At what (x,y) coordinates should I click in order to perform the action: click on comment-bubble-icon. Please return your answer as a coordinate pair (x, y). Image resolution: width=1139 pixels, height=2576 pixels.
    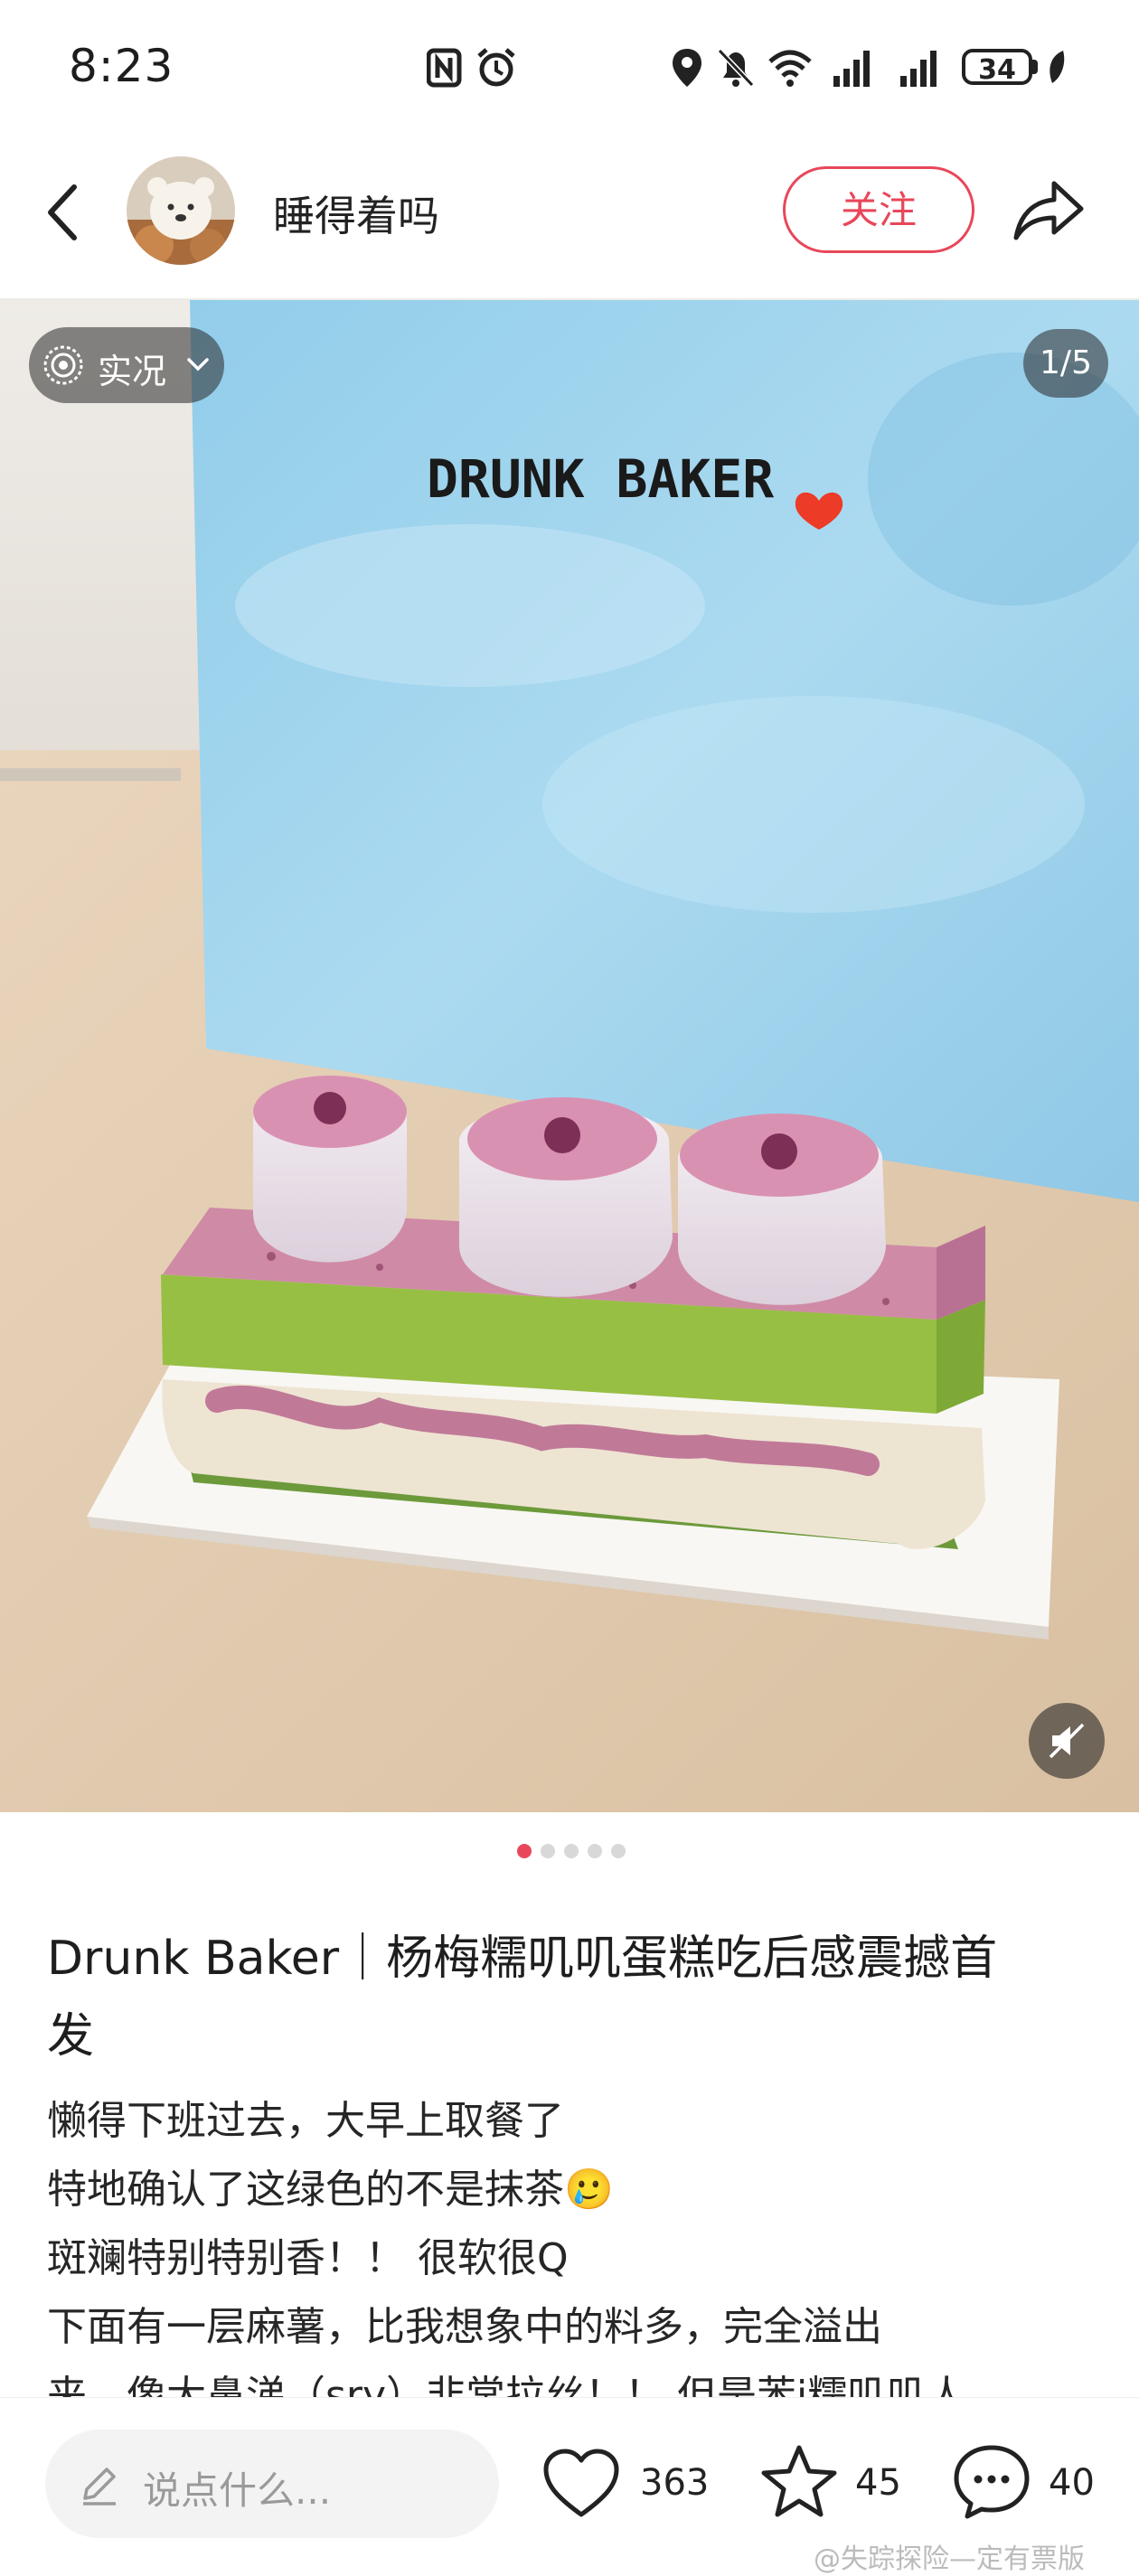
    Looking at the image, I should click on (991, 2482).